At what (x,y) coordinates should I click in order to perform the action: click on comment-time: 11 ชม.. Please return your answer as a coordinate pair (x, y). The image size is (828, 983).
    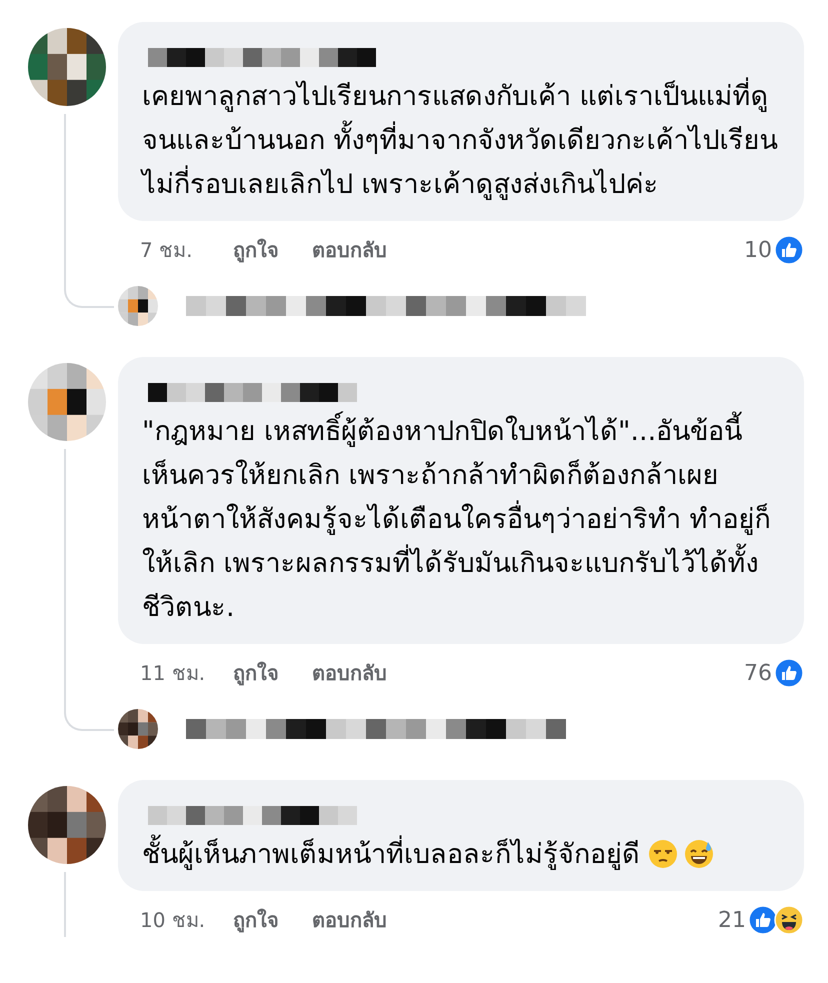
    Looking at the image, I should click on (173, 673).